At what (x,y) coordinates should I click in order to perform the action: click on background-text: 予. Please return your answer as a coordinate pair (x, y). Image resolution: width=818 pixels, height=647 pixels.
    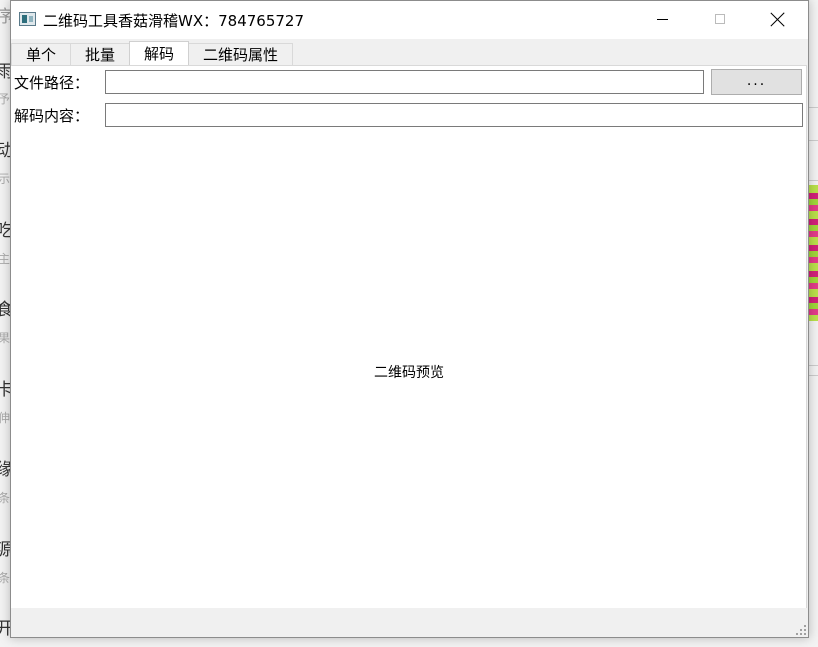
    Looking at the image, I should click on (5, 99).